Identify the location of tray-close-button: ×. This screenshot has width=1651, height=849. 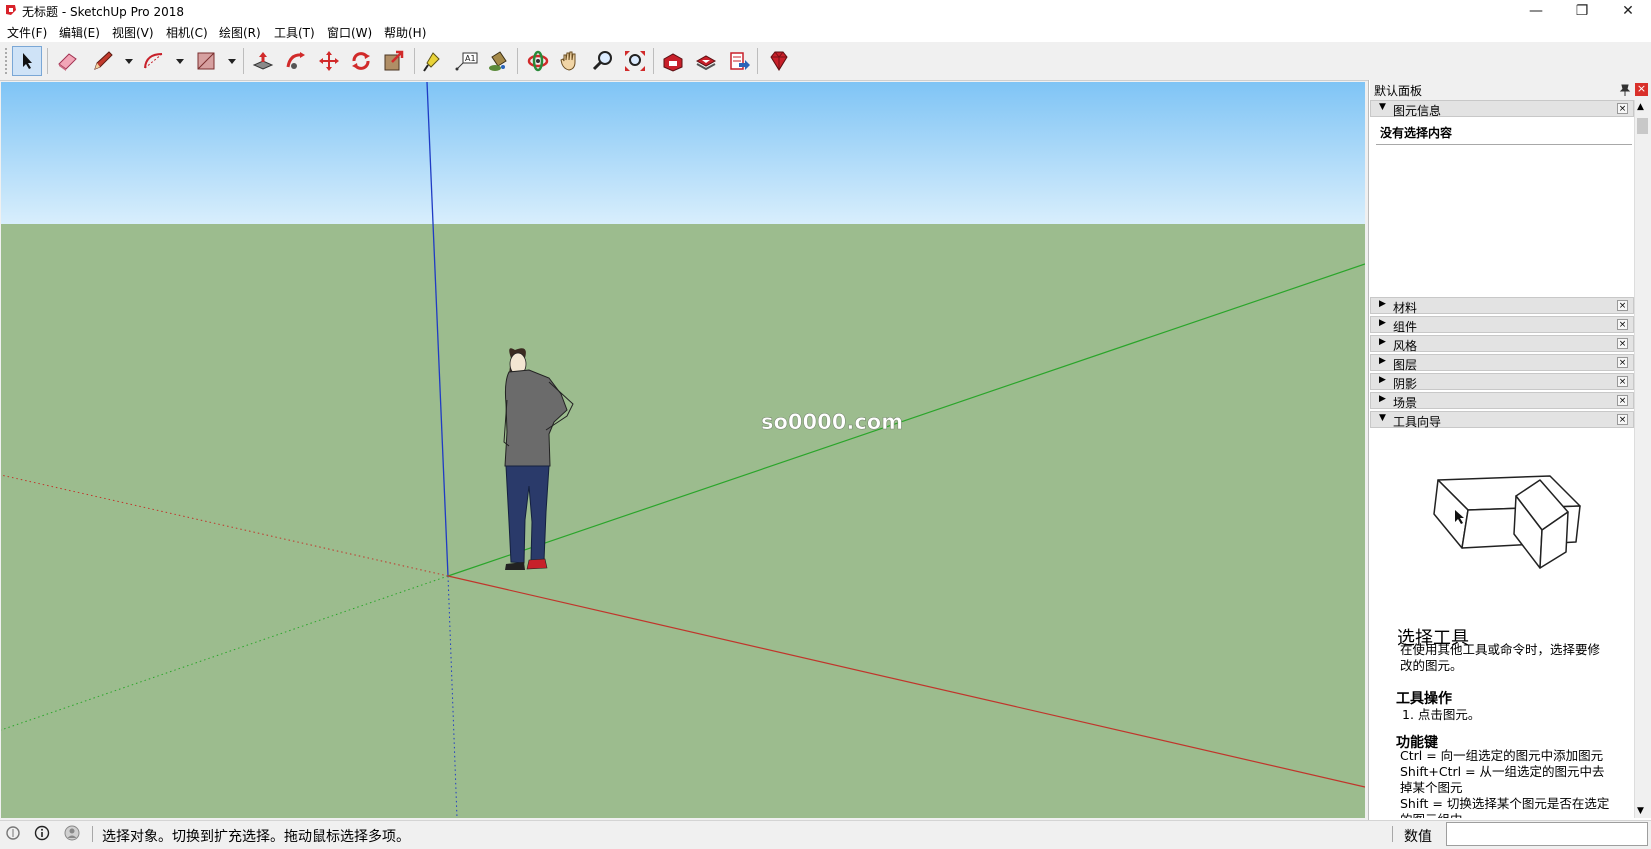
(1641, 89).